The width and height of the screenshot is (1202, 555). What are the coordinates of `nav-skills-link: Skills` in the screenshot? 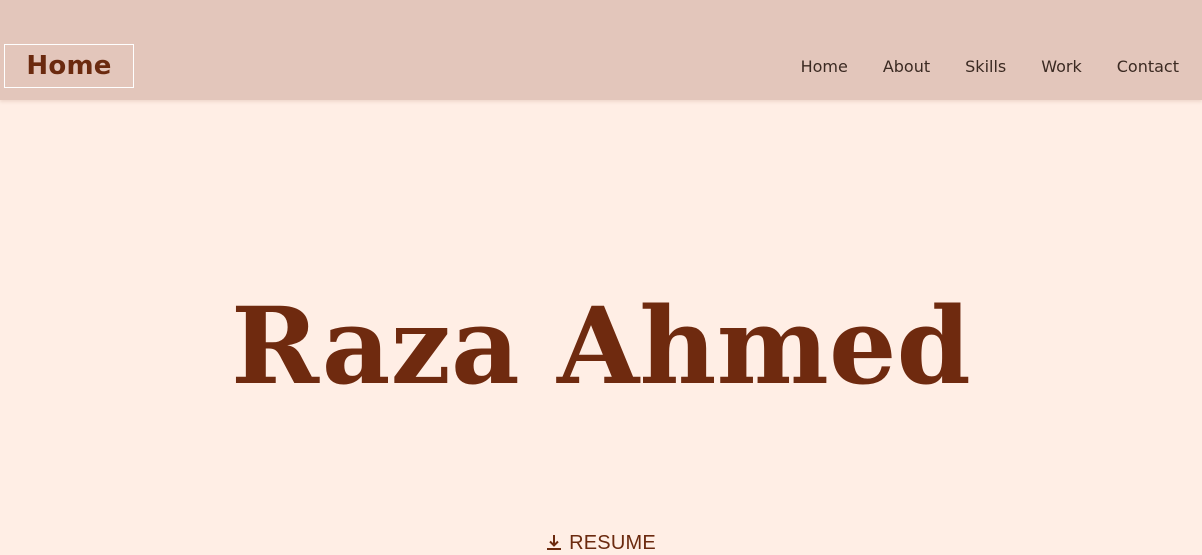 It's located at (985, 67).